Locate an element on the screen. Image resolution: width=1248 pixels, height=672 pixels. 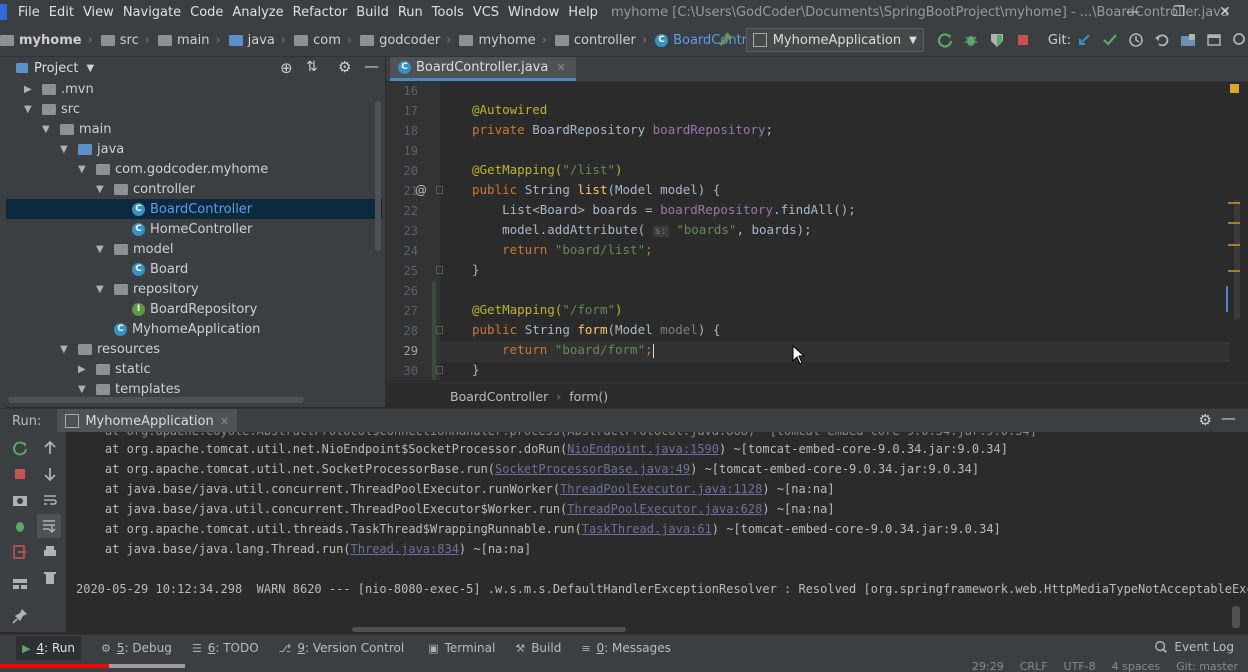
nav-crumb-src: src › is located at coordinates (125, 40).